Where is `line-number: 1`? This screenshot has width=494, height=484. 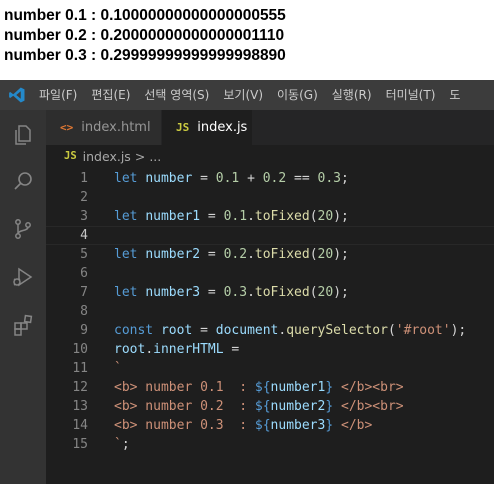
line-number: 1 is located at coordinates (84, 178).